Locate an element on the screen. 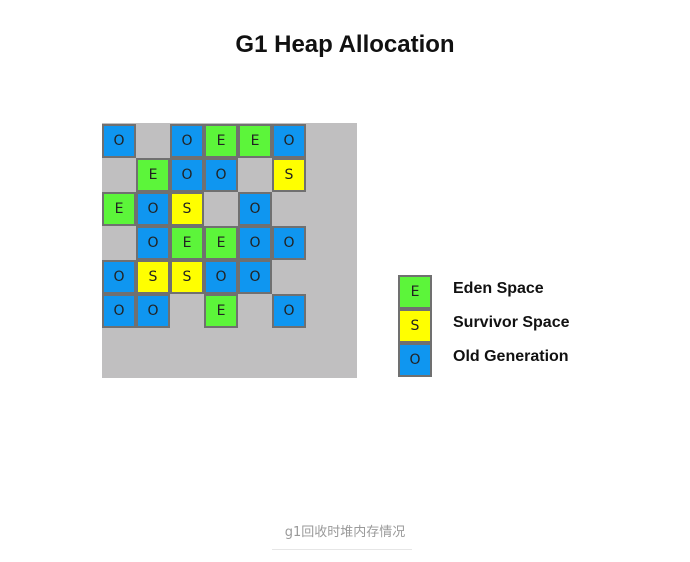 The height and width of the screenshot is (562, 690). legend-label-survivor: Survivor Space is located at coordinates (511, 322).